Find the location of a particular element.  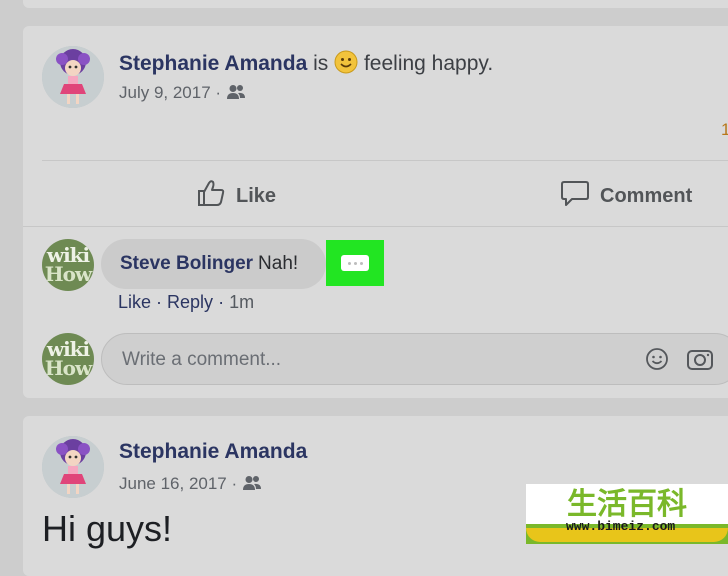

comment-like-link: Like is located at coordinates (134, 302).